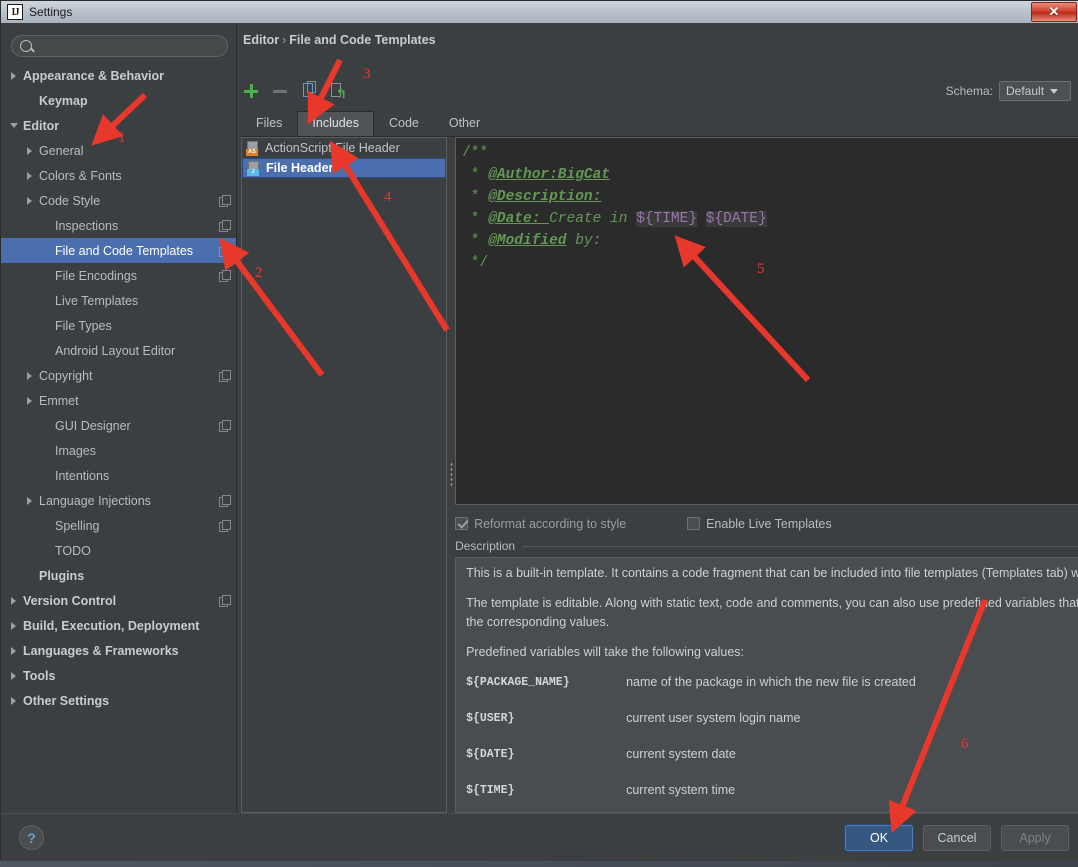  What do you see at coordinates (118, 650) in the screenshot?
I see `sidebar-item-languages-frameworks: Languages & Frameworks` at bounding box center [118, 650].